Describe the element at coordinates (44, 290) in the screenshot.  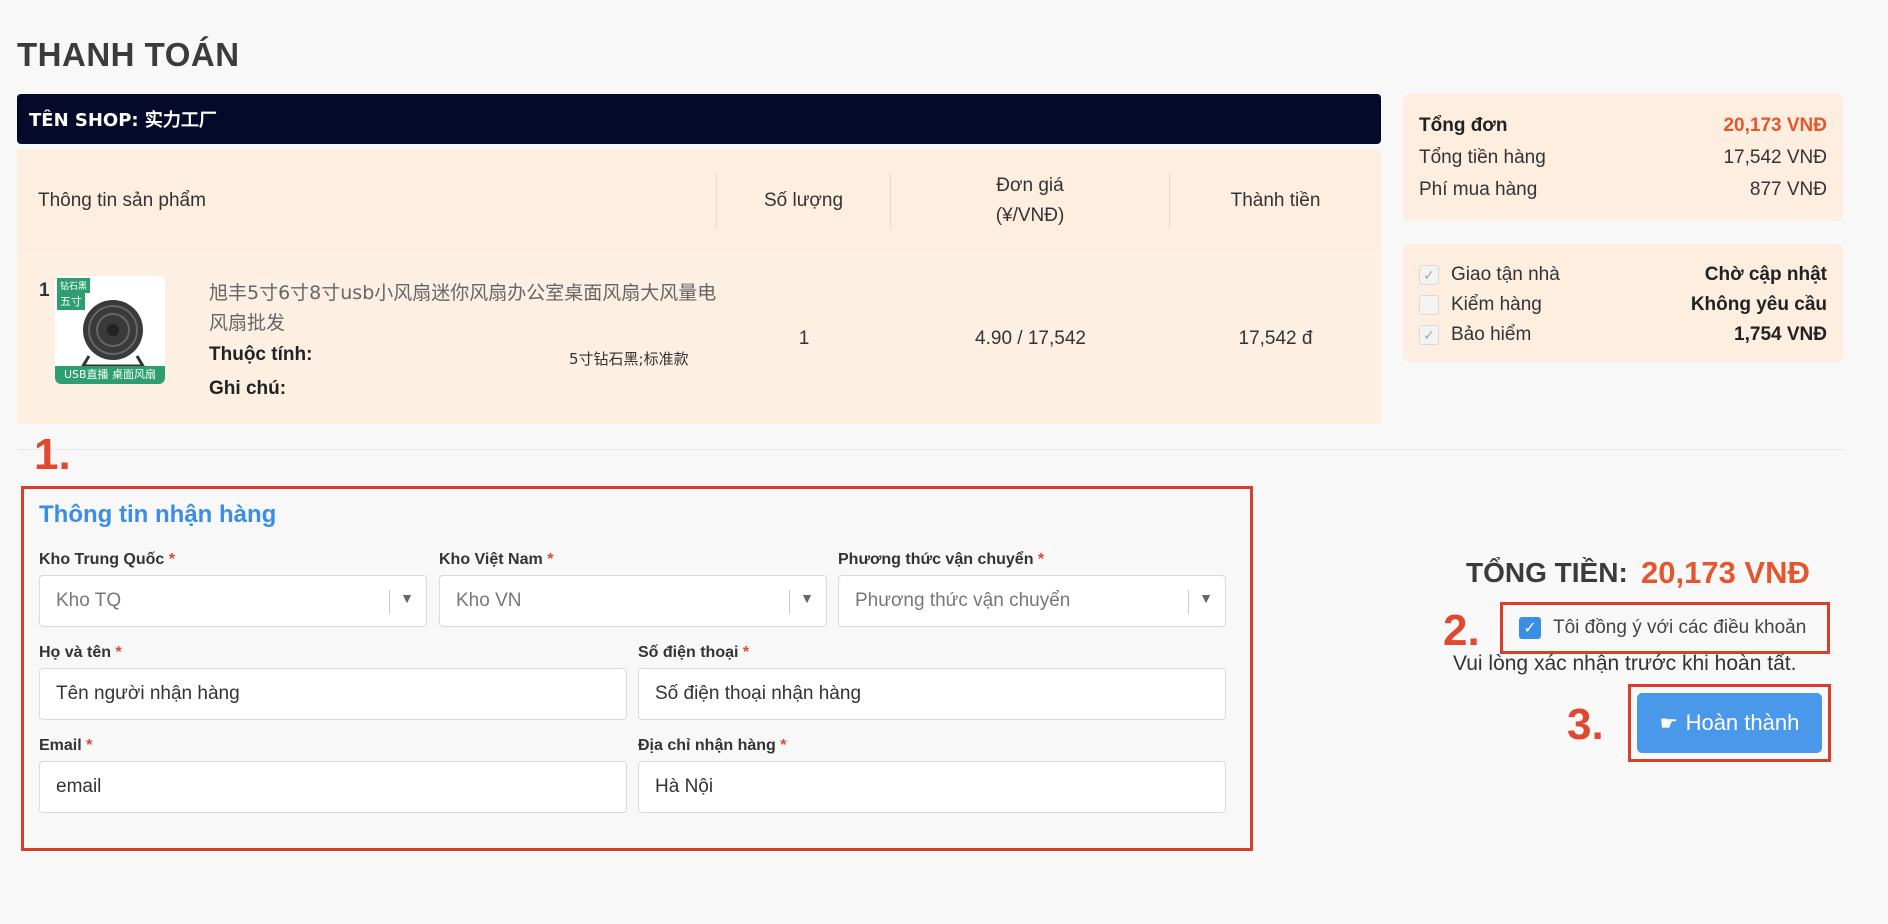
I see `row-index: 1` at that location.